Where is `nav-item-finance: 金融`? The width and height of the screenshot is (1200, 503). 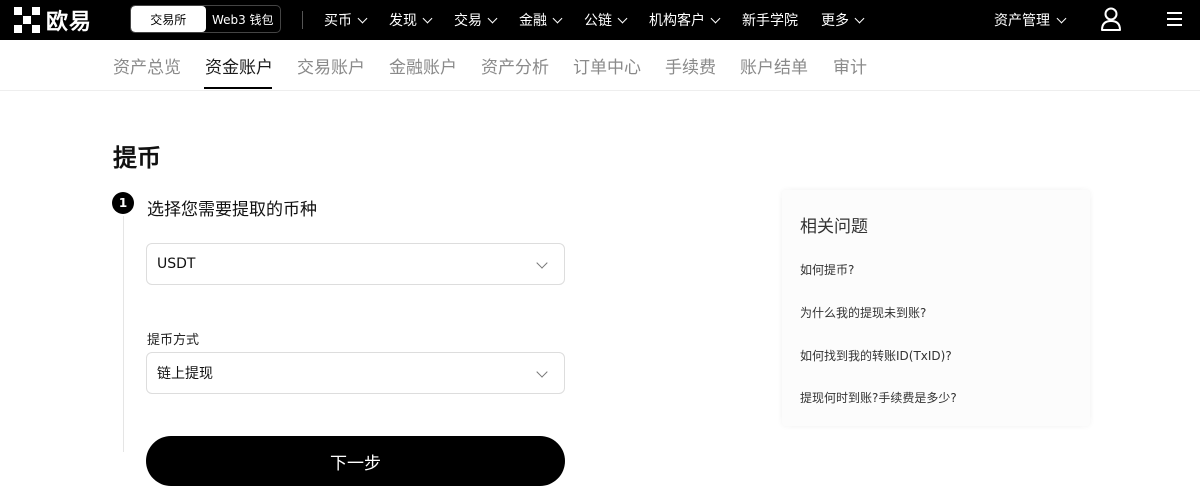 nav-item-finance: 金融 is located at coordinates (541, 20).